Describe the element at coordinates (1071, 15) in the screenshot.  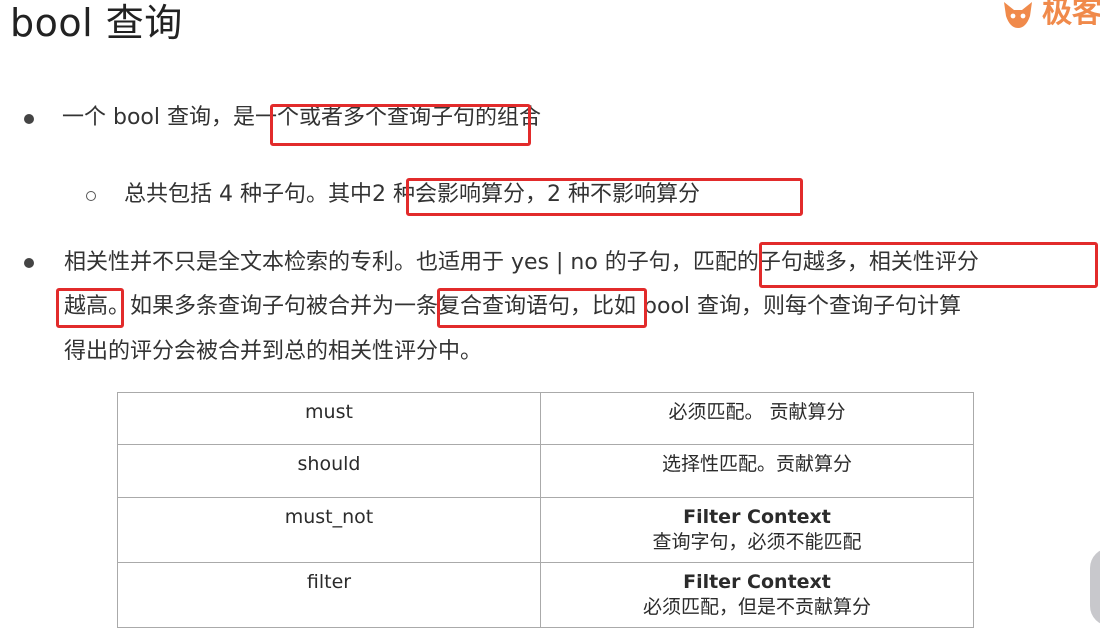
I see `logo-text: 极客` at that location.